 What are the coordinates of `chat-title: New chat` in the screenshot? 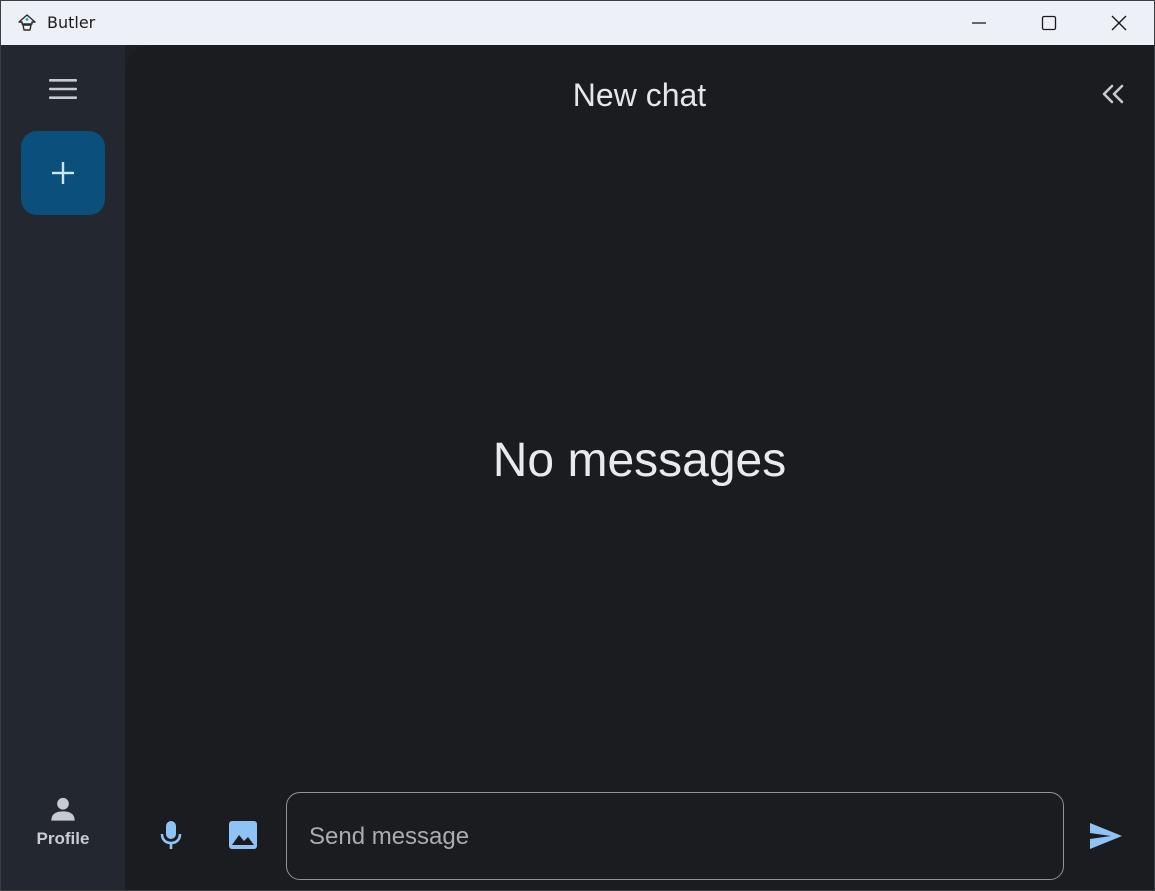 It's located at (639, 95).